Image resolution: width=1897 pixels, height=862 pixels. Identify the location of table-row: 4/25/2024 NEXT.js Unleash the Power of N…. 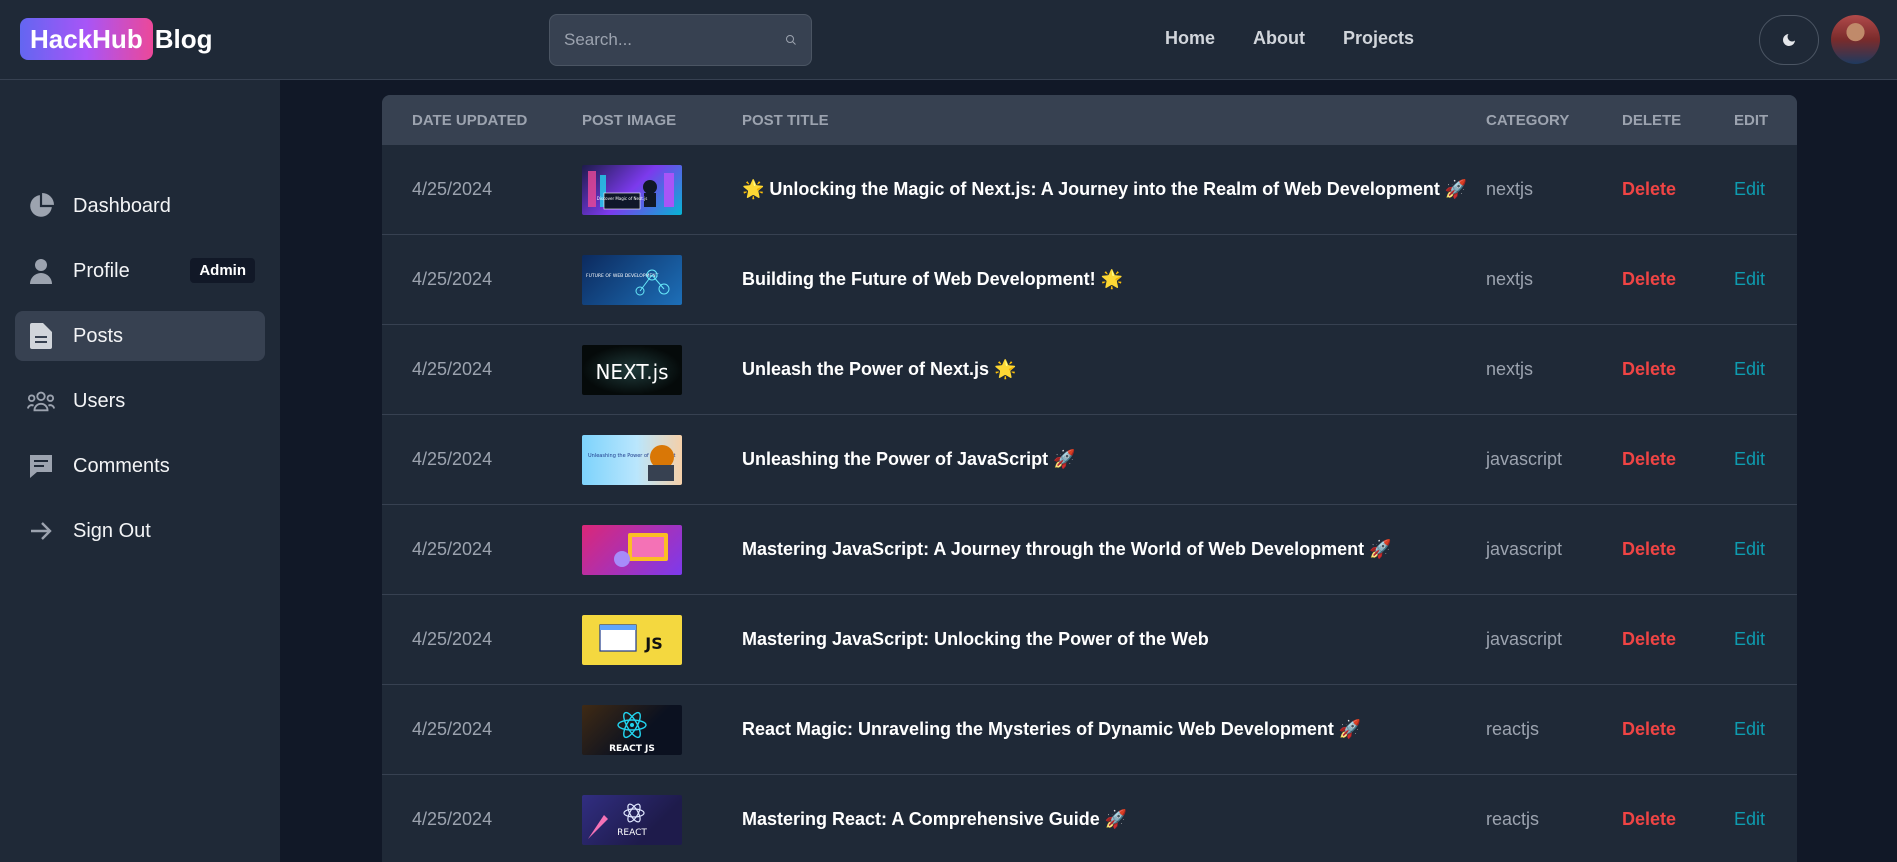
(1089, 370).